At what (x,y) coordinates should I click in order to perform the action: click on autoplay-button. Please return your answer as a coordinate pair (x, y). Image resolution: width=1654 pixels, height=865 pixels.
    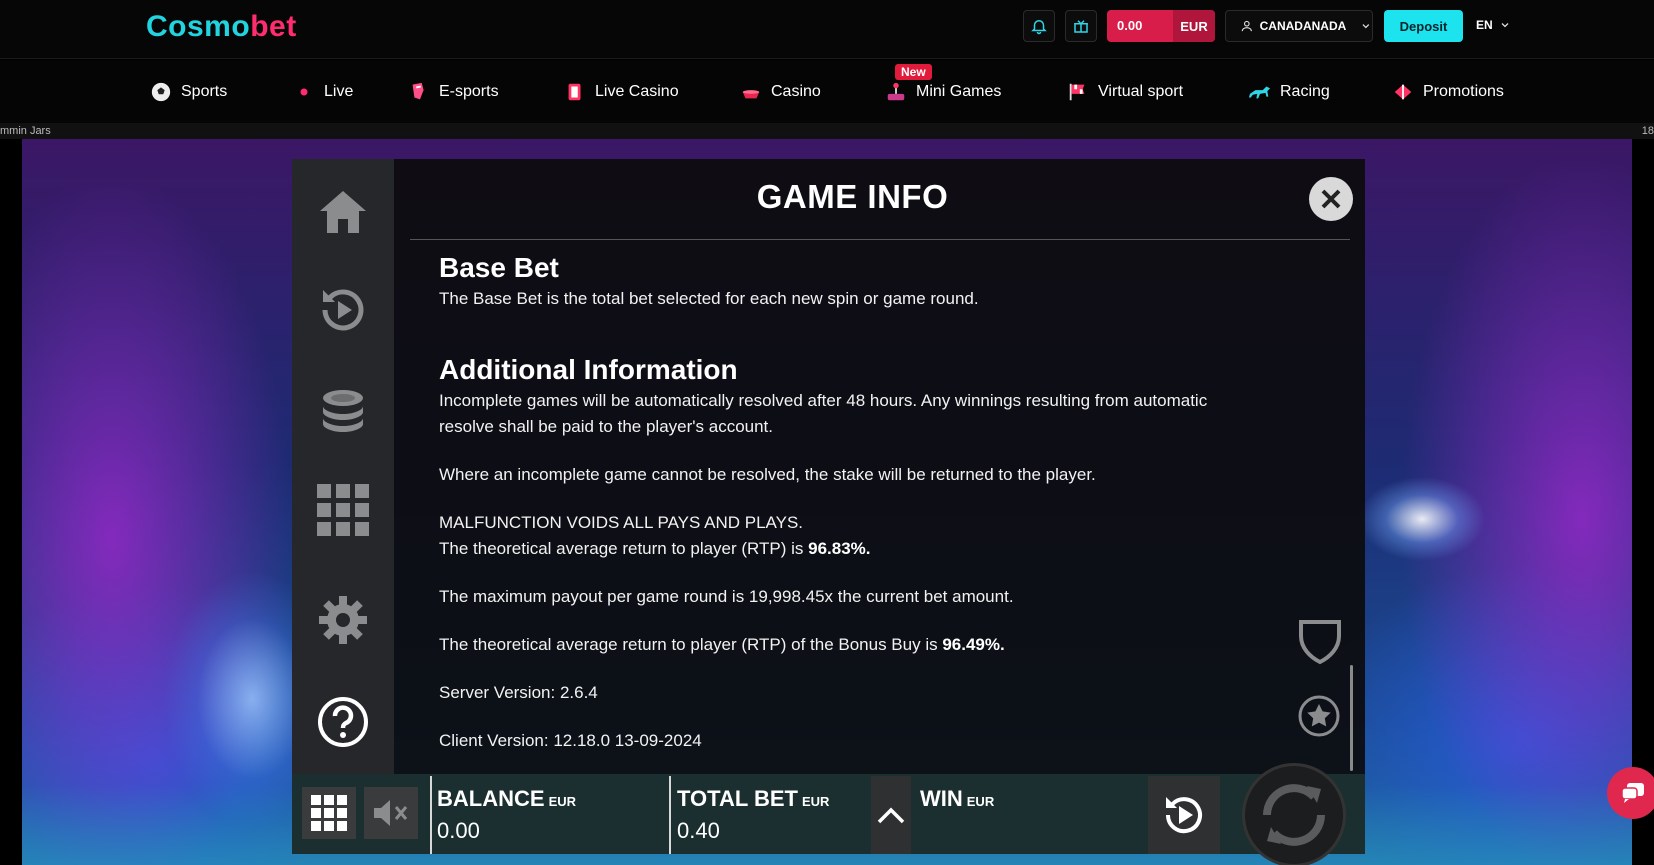
    Looking at the image, I should click on (1184, 815).